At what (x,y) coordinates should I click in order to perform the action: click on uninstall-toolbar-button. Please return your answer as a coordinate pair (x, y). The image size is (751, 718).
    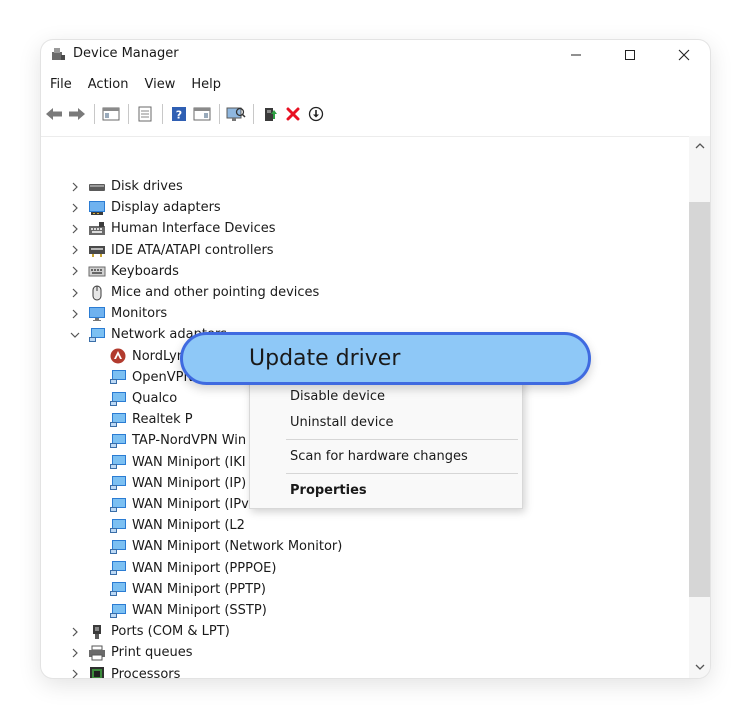
    Looking at the image, I should click on (293, 114).